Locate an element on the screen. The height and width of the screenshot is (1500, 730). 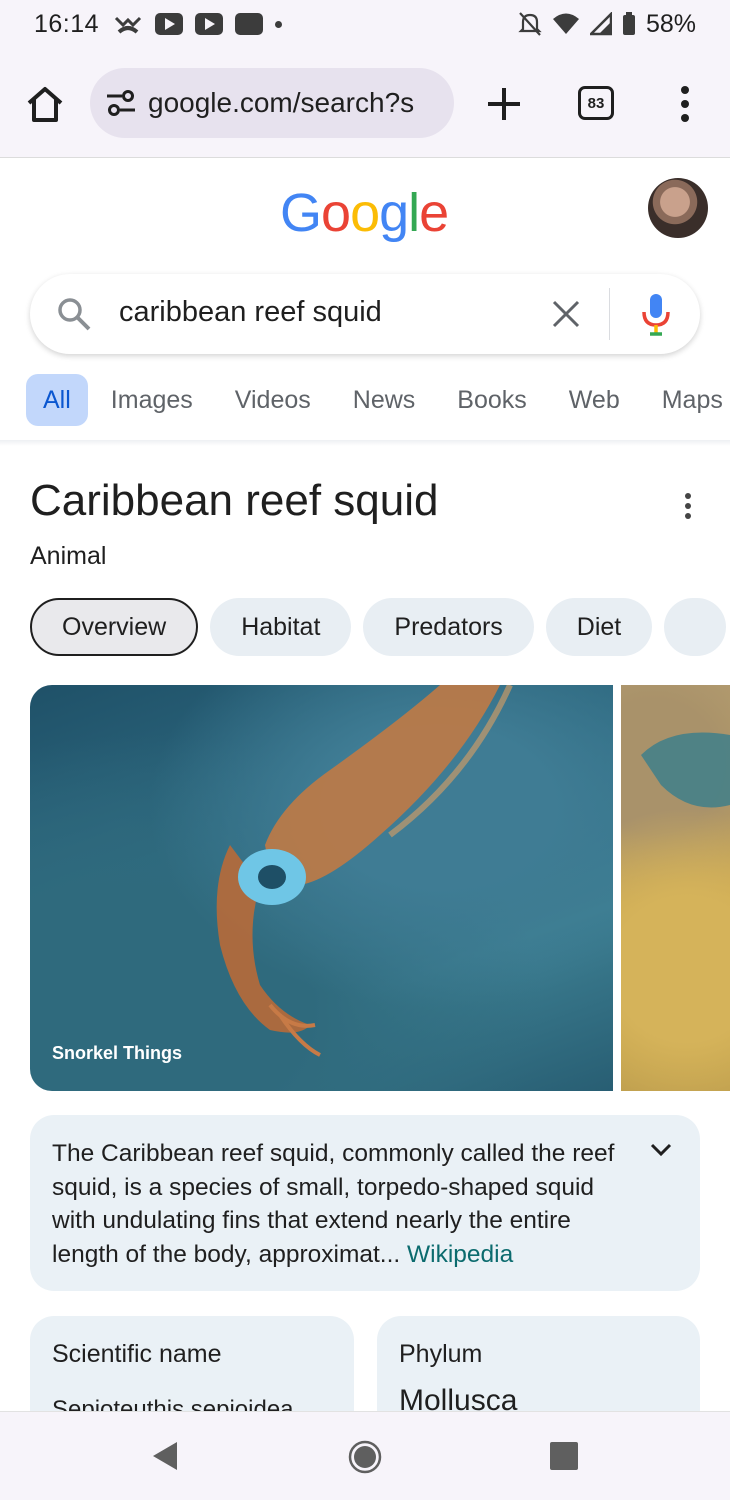
logo-letter: g is located at coordinates (394, 213).